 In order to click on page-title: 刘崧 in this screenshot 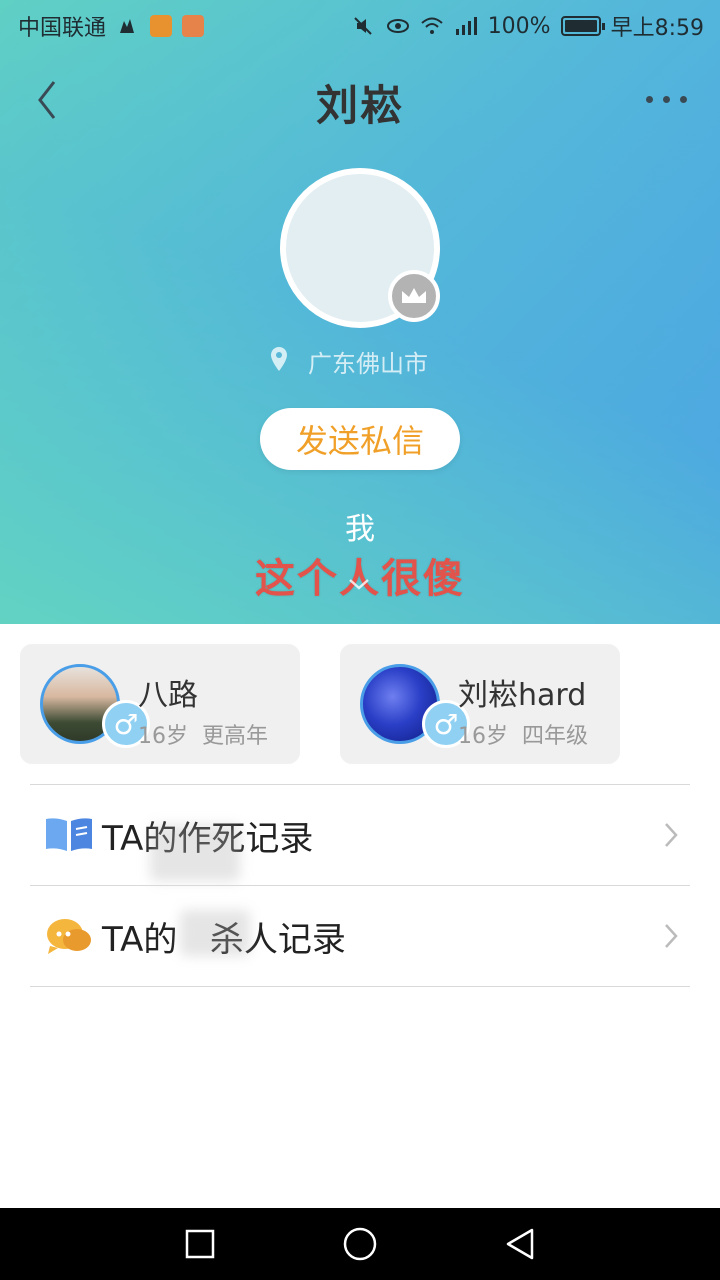, I will do `click(359, 105)`.